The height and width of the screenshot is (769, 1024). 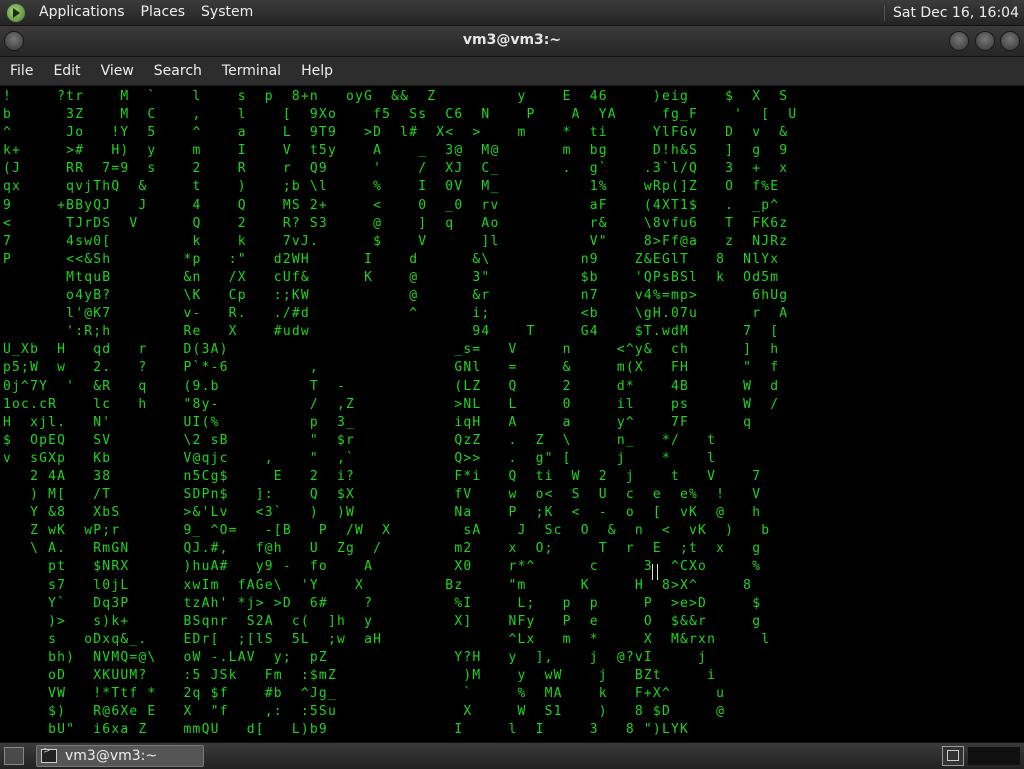 What do you see at coordinates (14, 756) in the screenshot?
I see `show-desktop-icon` at bounding box center [14, 756].